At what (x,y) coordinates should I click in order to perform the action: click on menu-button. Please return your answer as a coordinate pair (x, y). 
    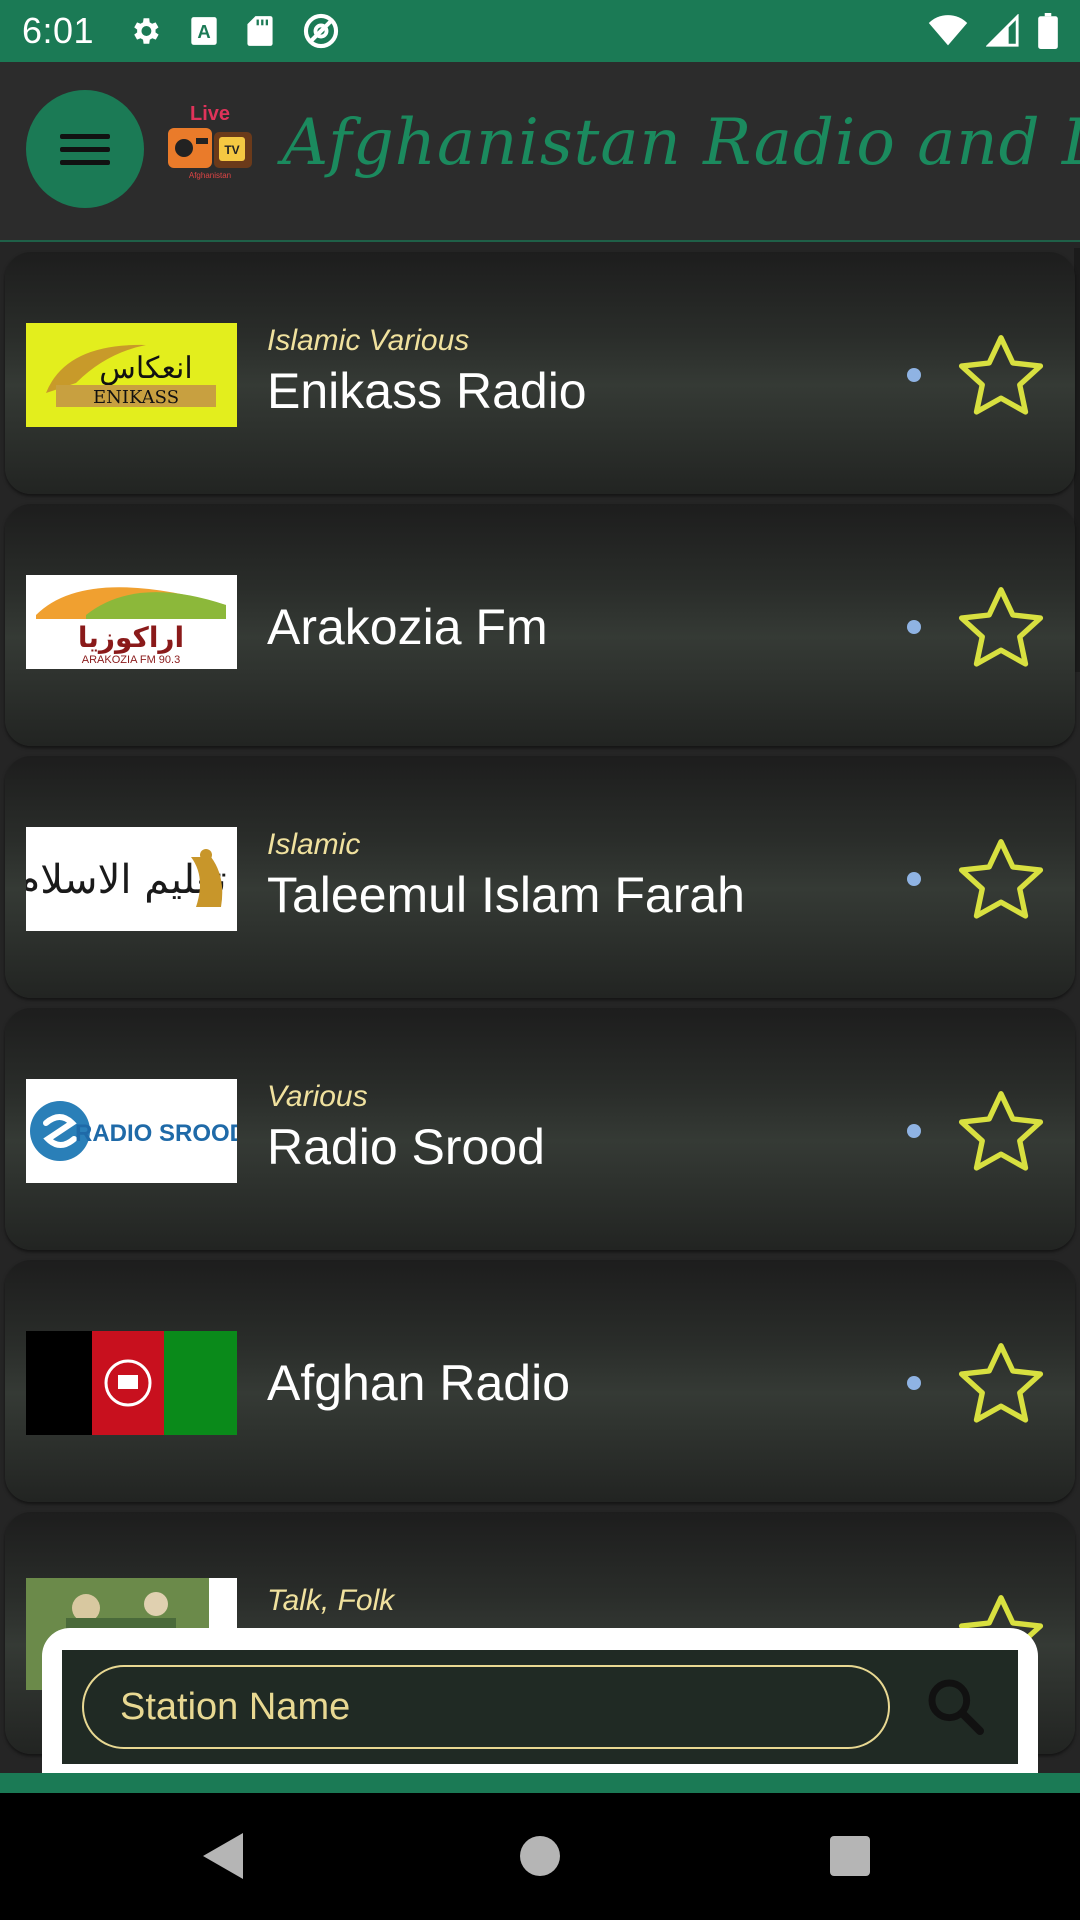
    Looking at the image, I should click on (85, 149).